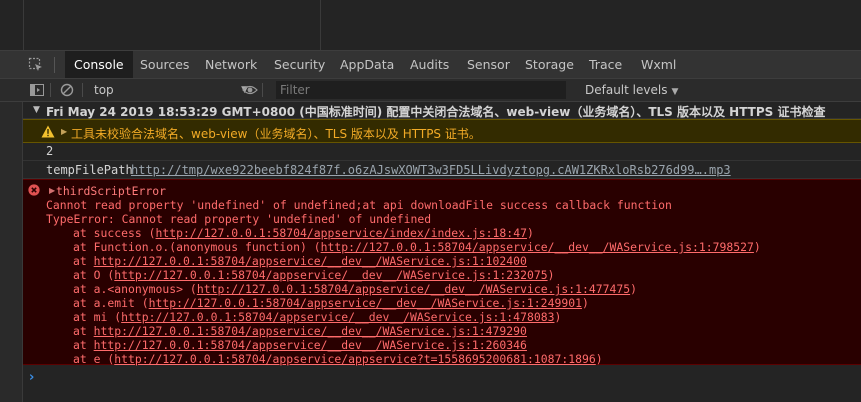  I want to click on console-toolbar: top ▼ Default levels▼, so click(430, 90).